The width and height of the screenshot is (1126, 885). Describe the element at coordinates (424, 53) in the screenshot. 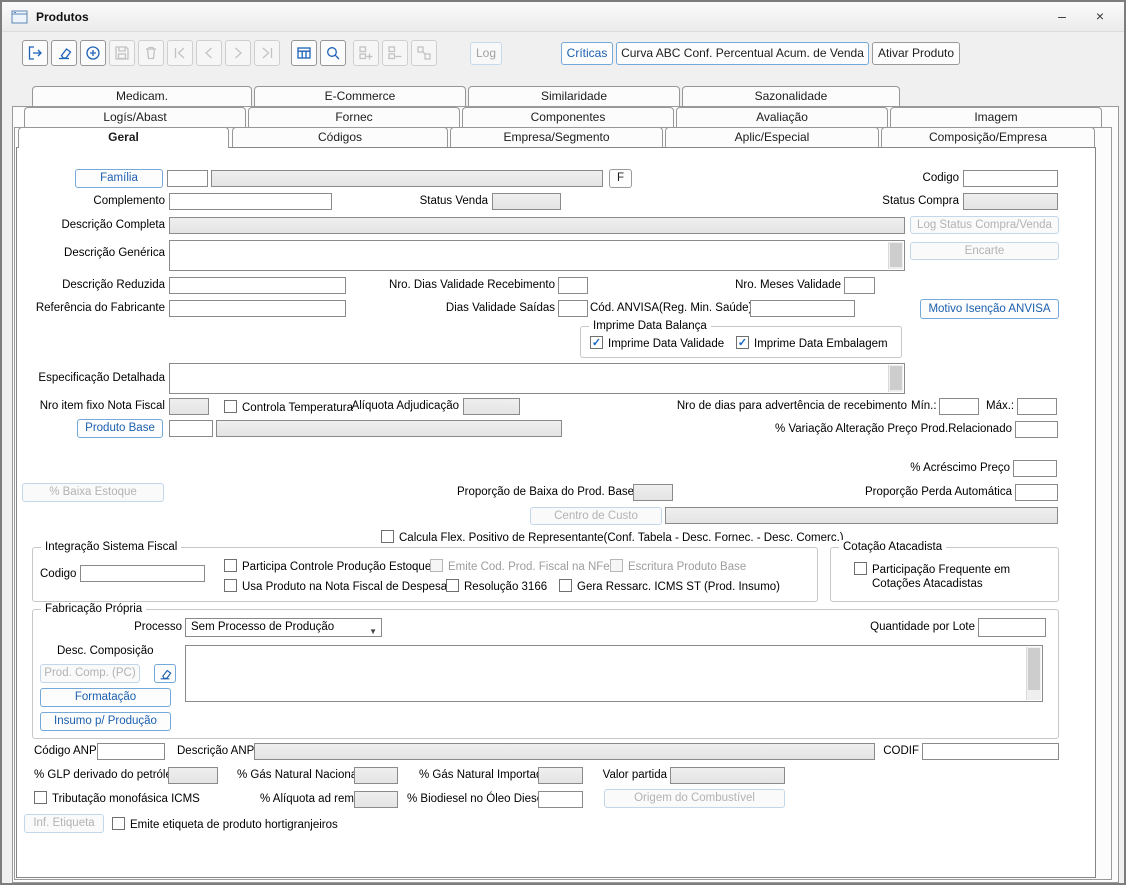

I see `group-merge-button` at that location.